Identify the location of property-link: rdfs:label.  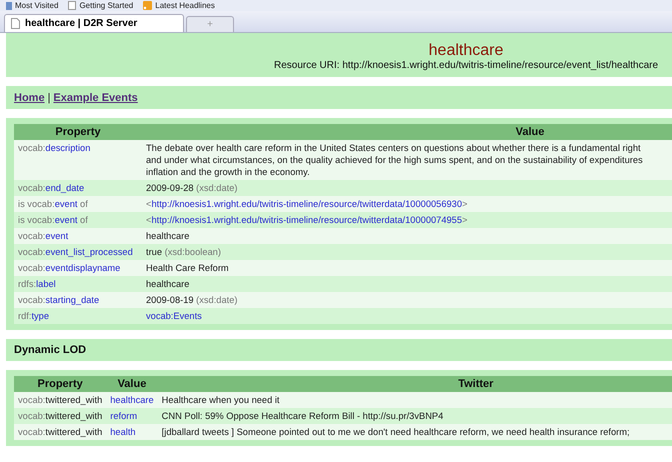
(37, 284).